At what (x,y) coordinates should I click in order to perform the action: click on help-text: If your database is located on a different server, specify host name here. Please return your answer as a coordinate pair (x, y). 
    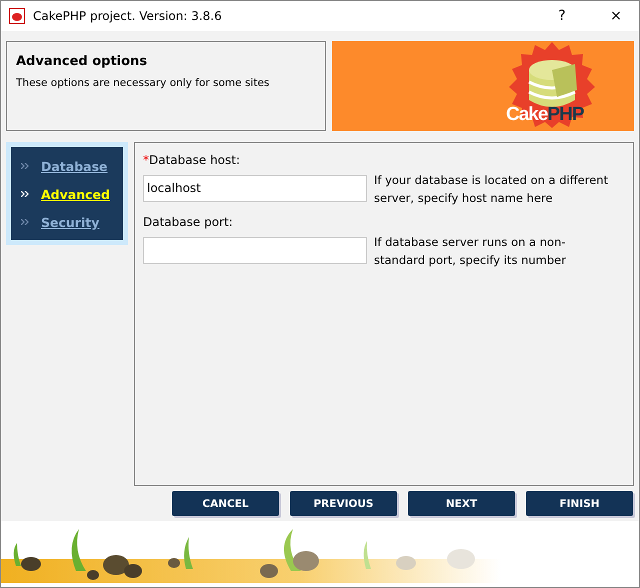
    Looking at the image, I should click on (492, 189).